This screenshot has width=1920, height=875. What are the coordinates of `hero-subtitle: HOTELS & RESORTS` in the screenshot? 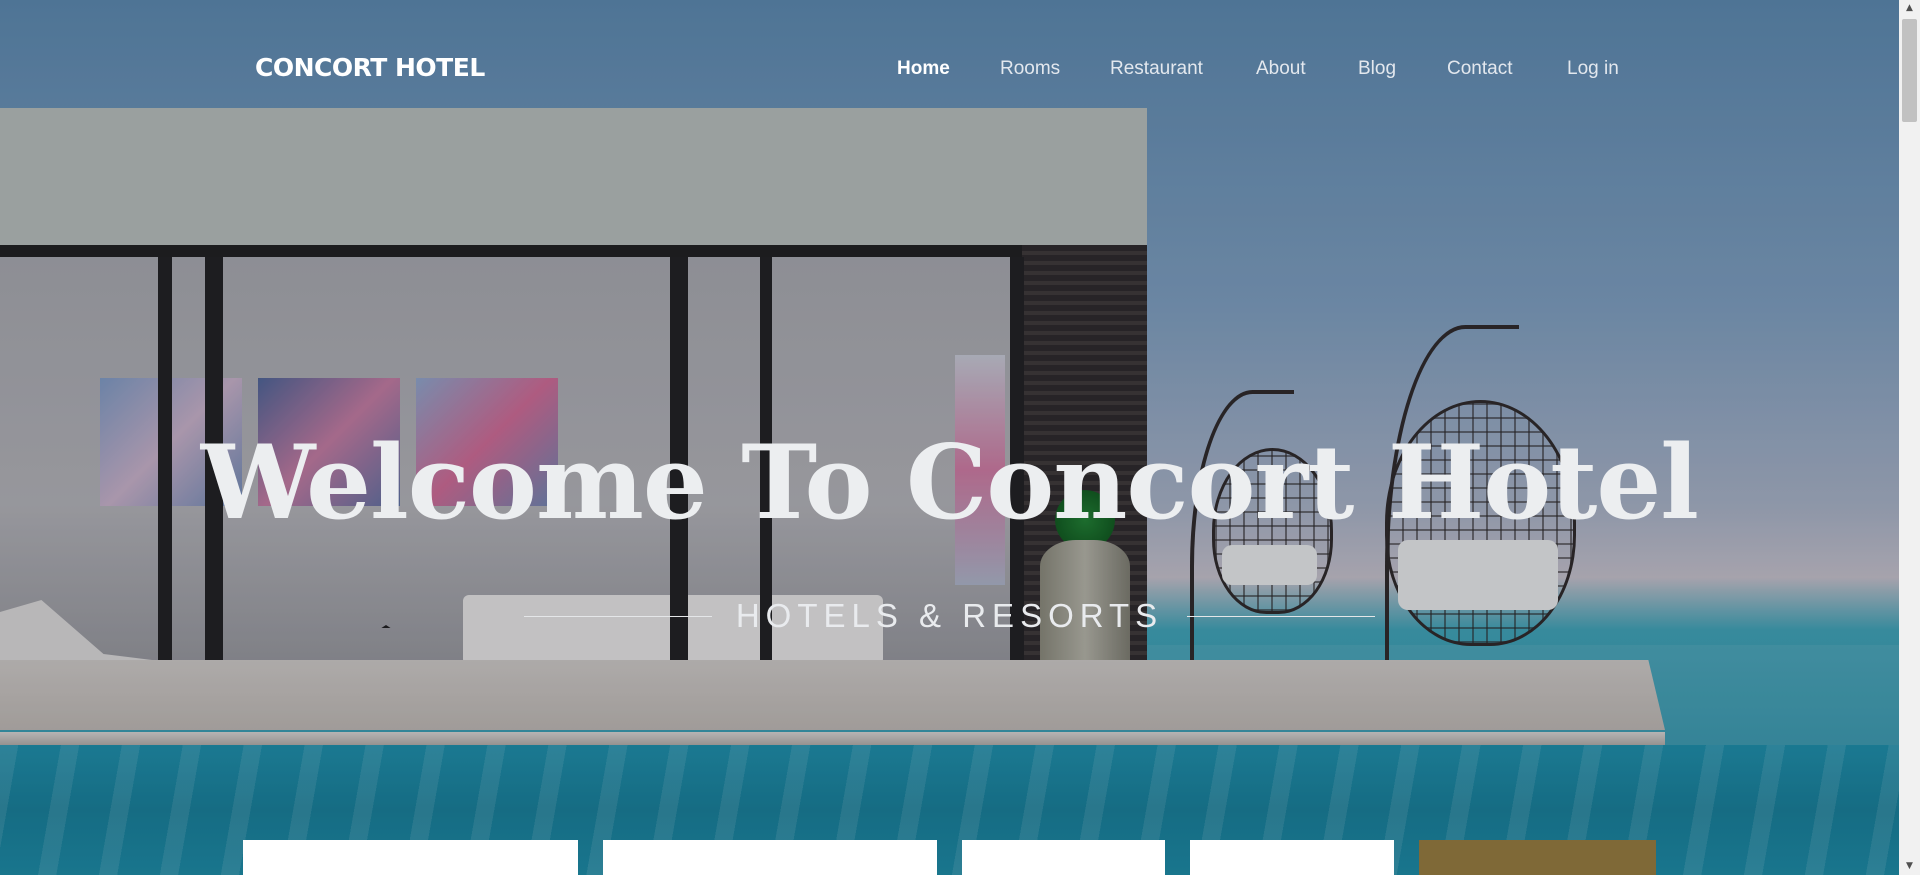 It's located at (949, 615).